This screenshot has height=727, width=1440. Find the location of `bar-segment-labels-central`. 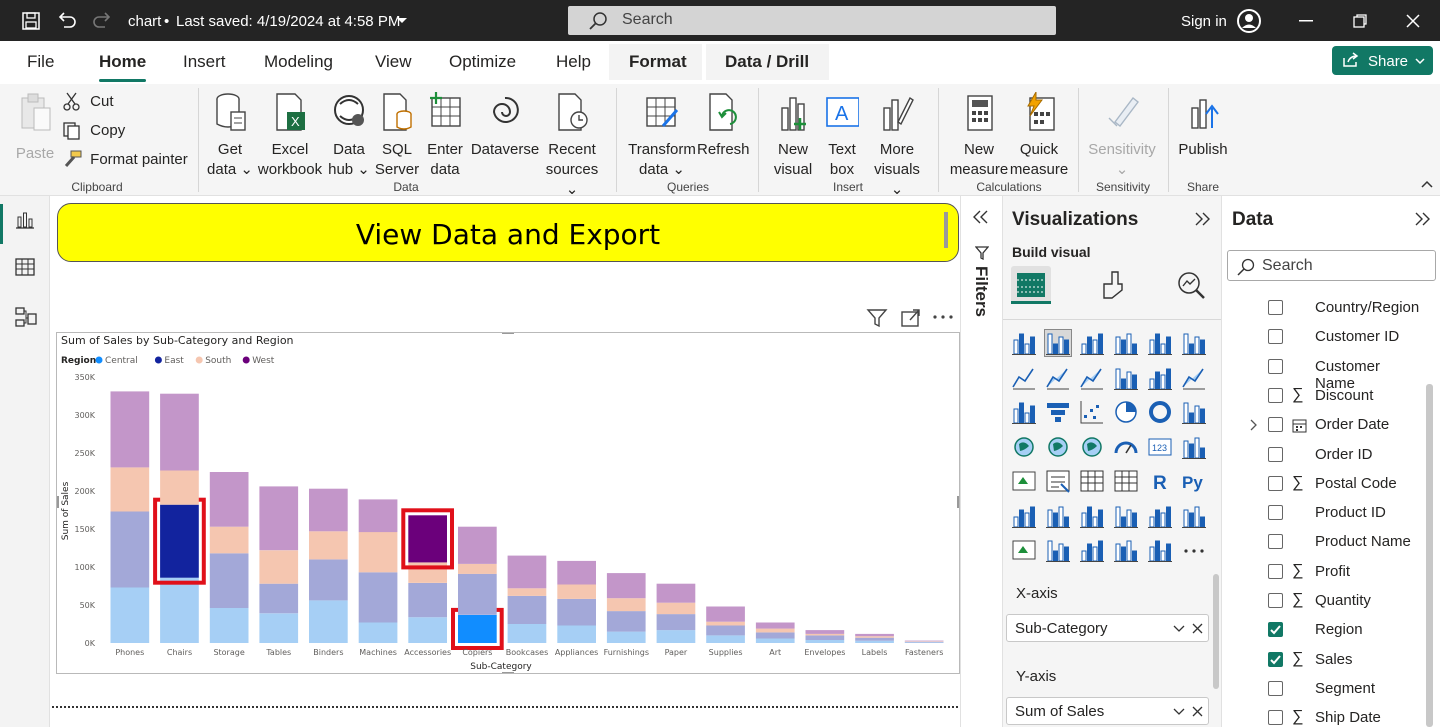

bar-segment-labels-central is located at coordinates (874, 641).